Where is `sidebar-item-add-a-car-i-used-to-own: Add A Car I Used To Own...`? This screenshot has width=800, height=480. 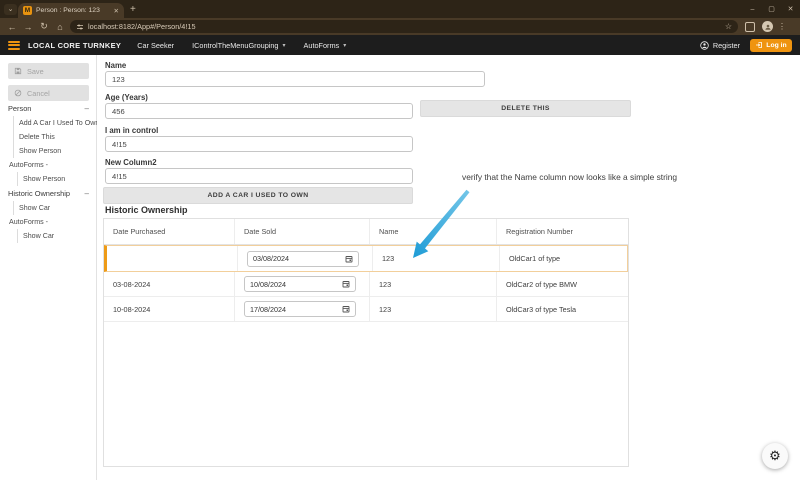
sidebar-item-add-a-car-i-used-to-own: Add A Car I Used To Own... is located at coordinates (55, 123).